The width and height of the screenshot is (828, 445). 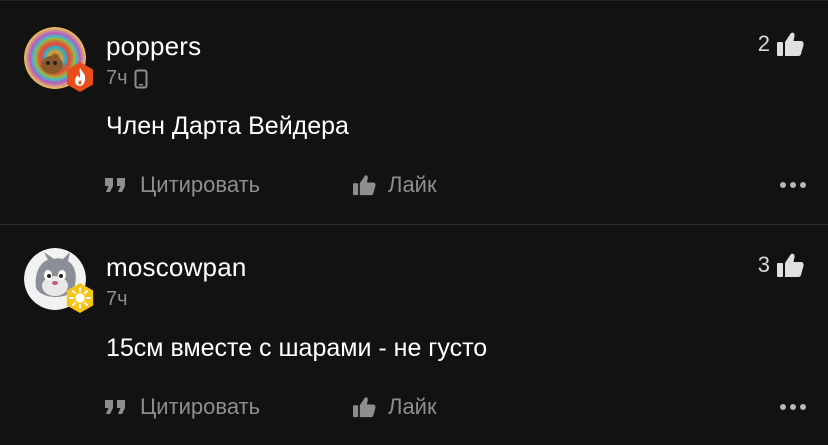 What do you see at coordinates (153, 46) in the screenshot?
I see `username: poppers` at bounding box center [153, 46].